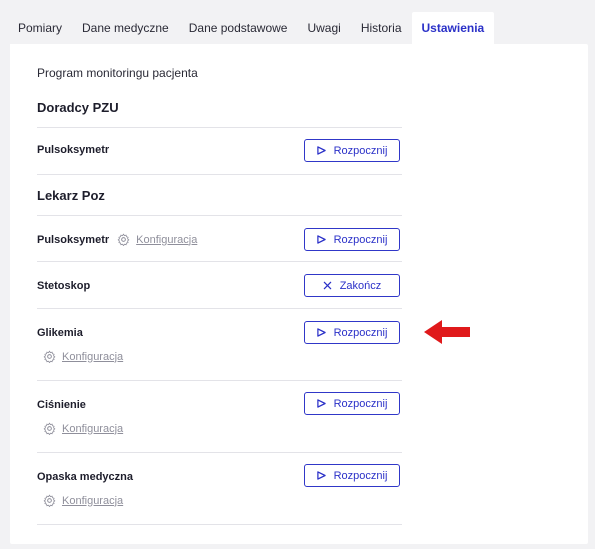 The width and height of the screenshot is (595, 549). What do you see at coordinates (447, 332) in the screenshot?
I see `annotation-arrow-left-icon` at bounding box center [447, 332].